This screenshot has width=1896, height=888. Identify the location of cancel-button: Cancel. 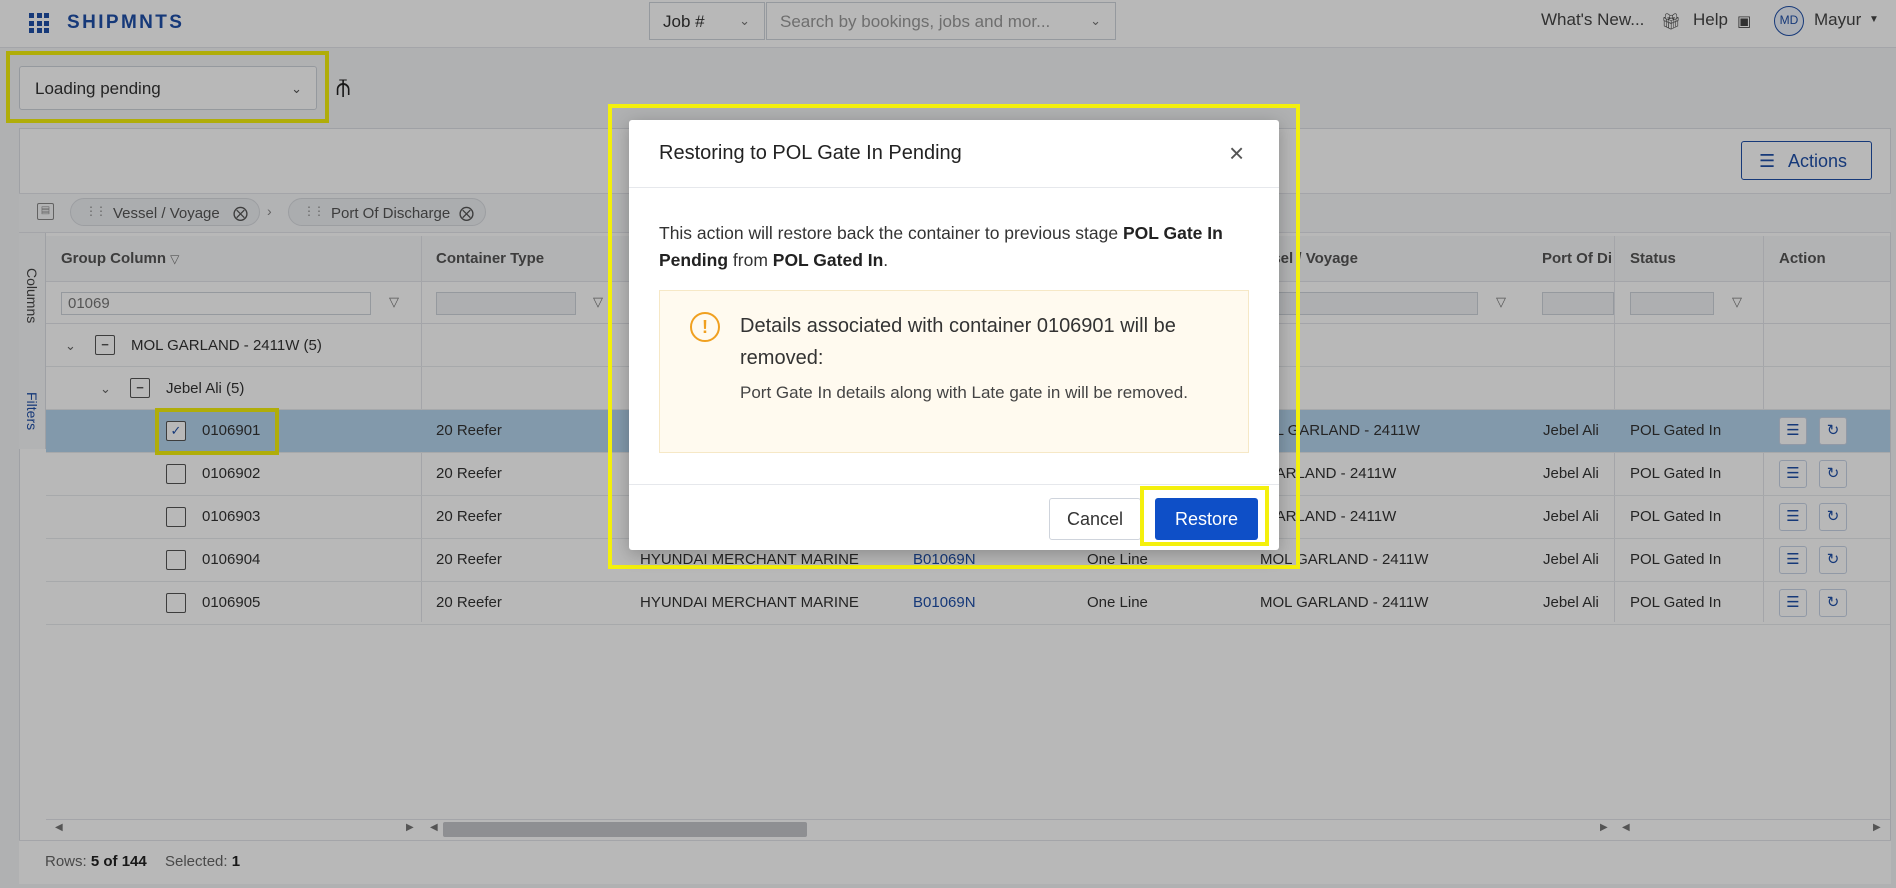
(1095, 519).